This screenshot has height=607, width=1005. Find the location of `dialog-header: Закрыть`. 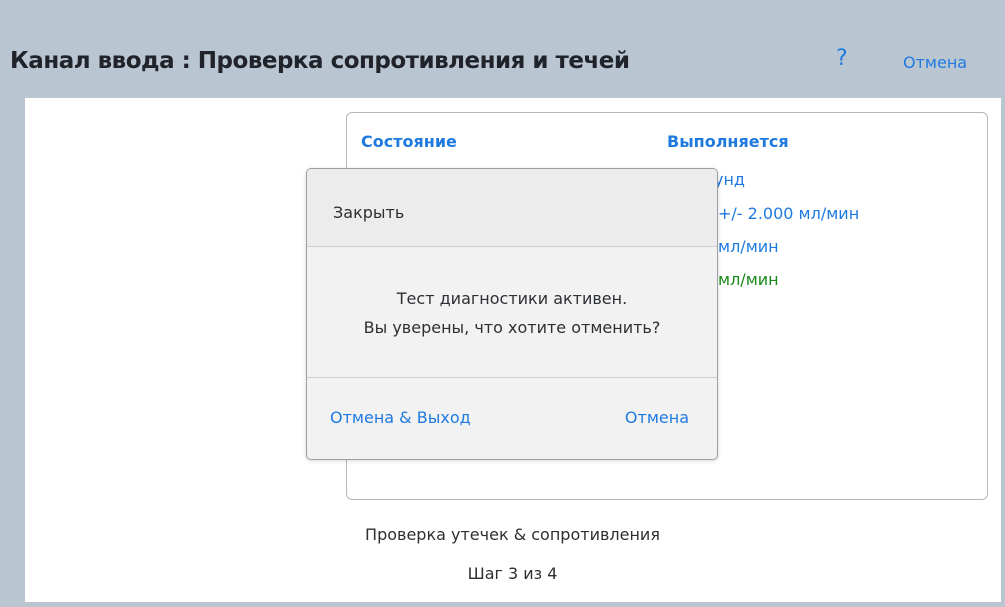

dialog-header: Закрыть is located at coordinates (512, 208).